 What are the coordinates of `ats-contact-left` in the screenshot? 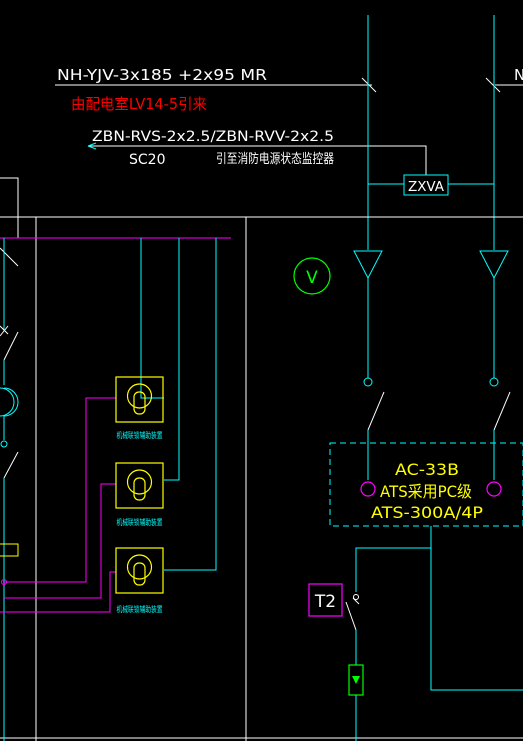 It's located at (368, 489).